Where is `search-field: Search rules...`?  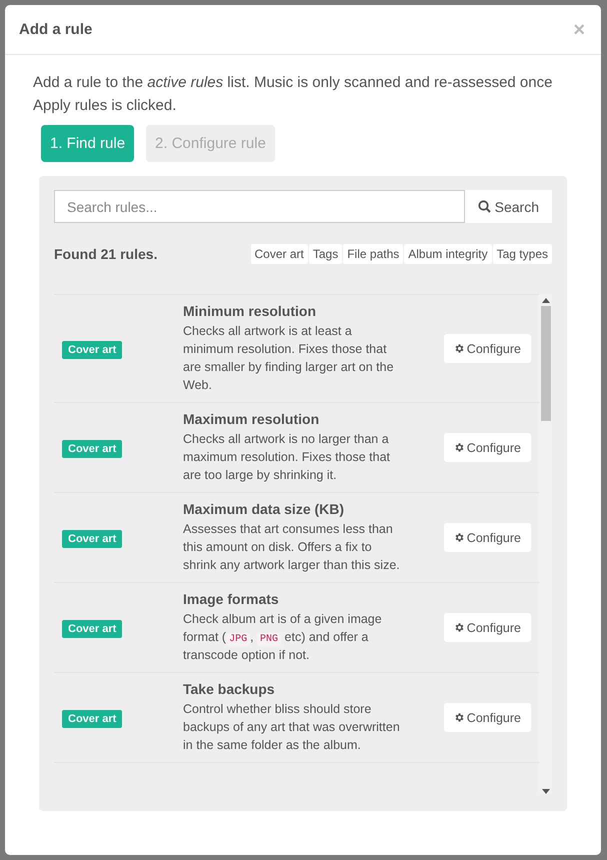 search-field: Search rules... is located at coordinates (259, 206).